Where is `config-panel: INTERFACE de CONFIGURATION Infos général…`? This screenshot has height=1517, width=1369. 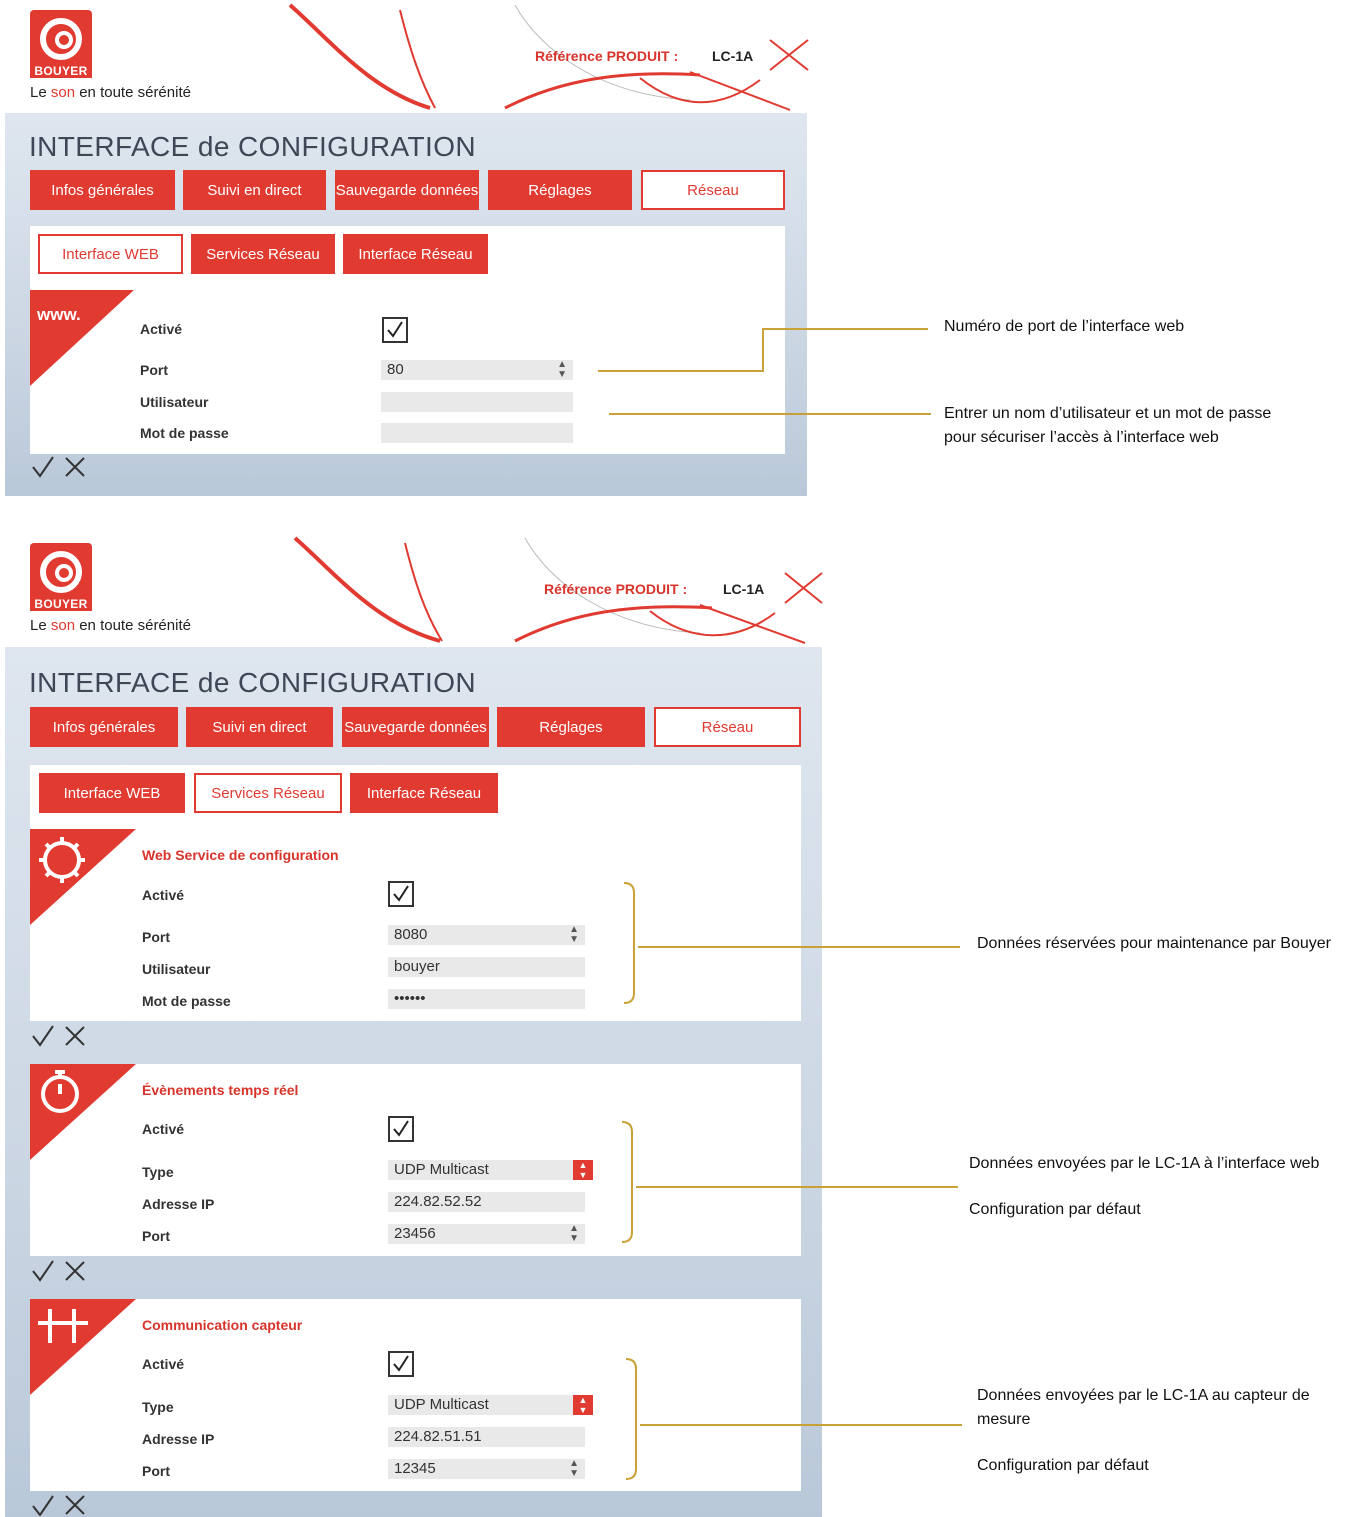
config-panel: INTERFACE de CONFIGURATION Infos général… is located at coordinates (406, 304).